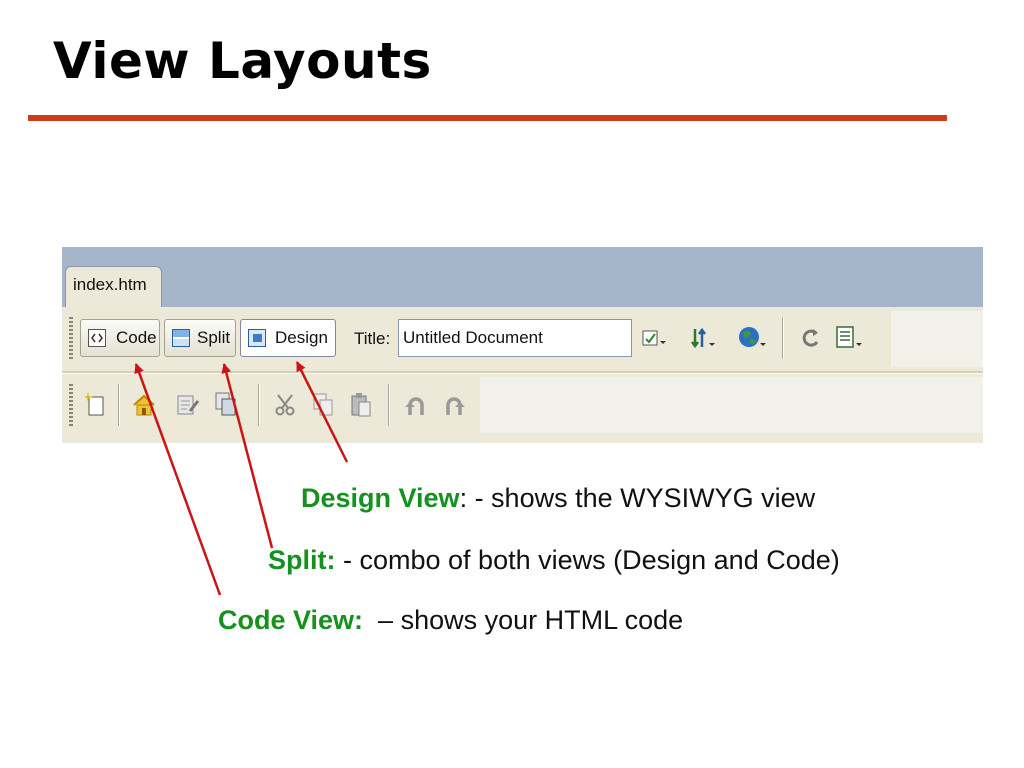 The image size is (1024, 768). I want to click on annotation-arrows, so click(241, 478).